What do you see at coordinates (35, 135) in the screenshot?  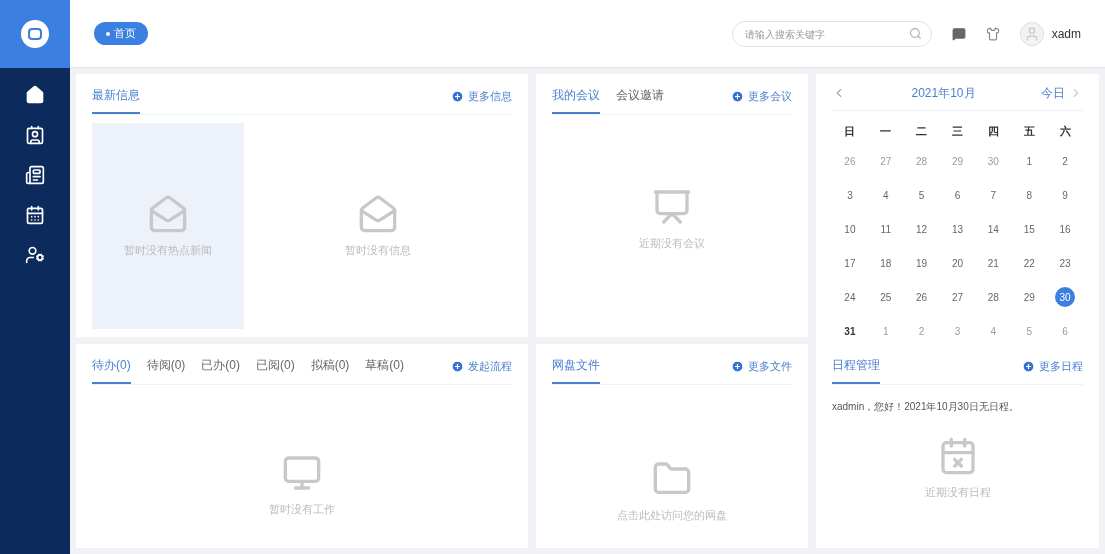 I see `contact-icon` at bounding box center [35, 135].